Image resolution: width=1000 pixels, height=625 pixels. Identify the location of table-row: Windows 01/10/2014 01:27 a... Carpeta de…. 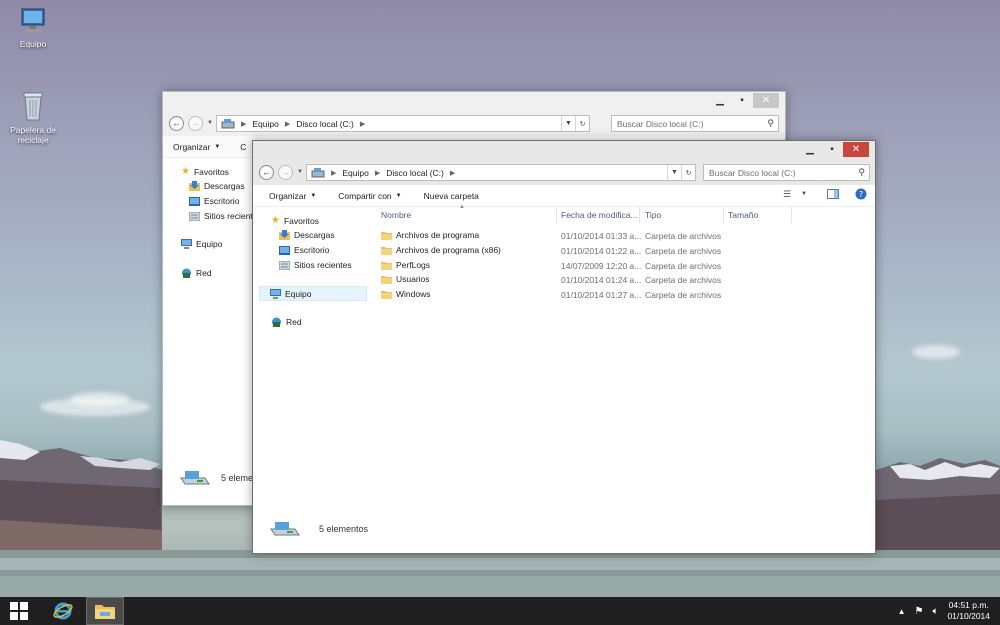
(623, 295).